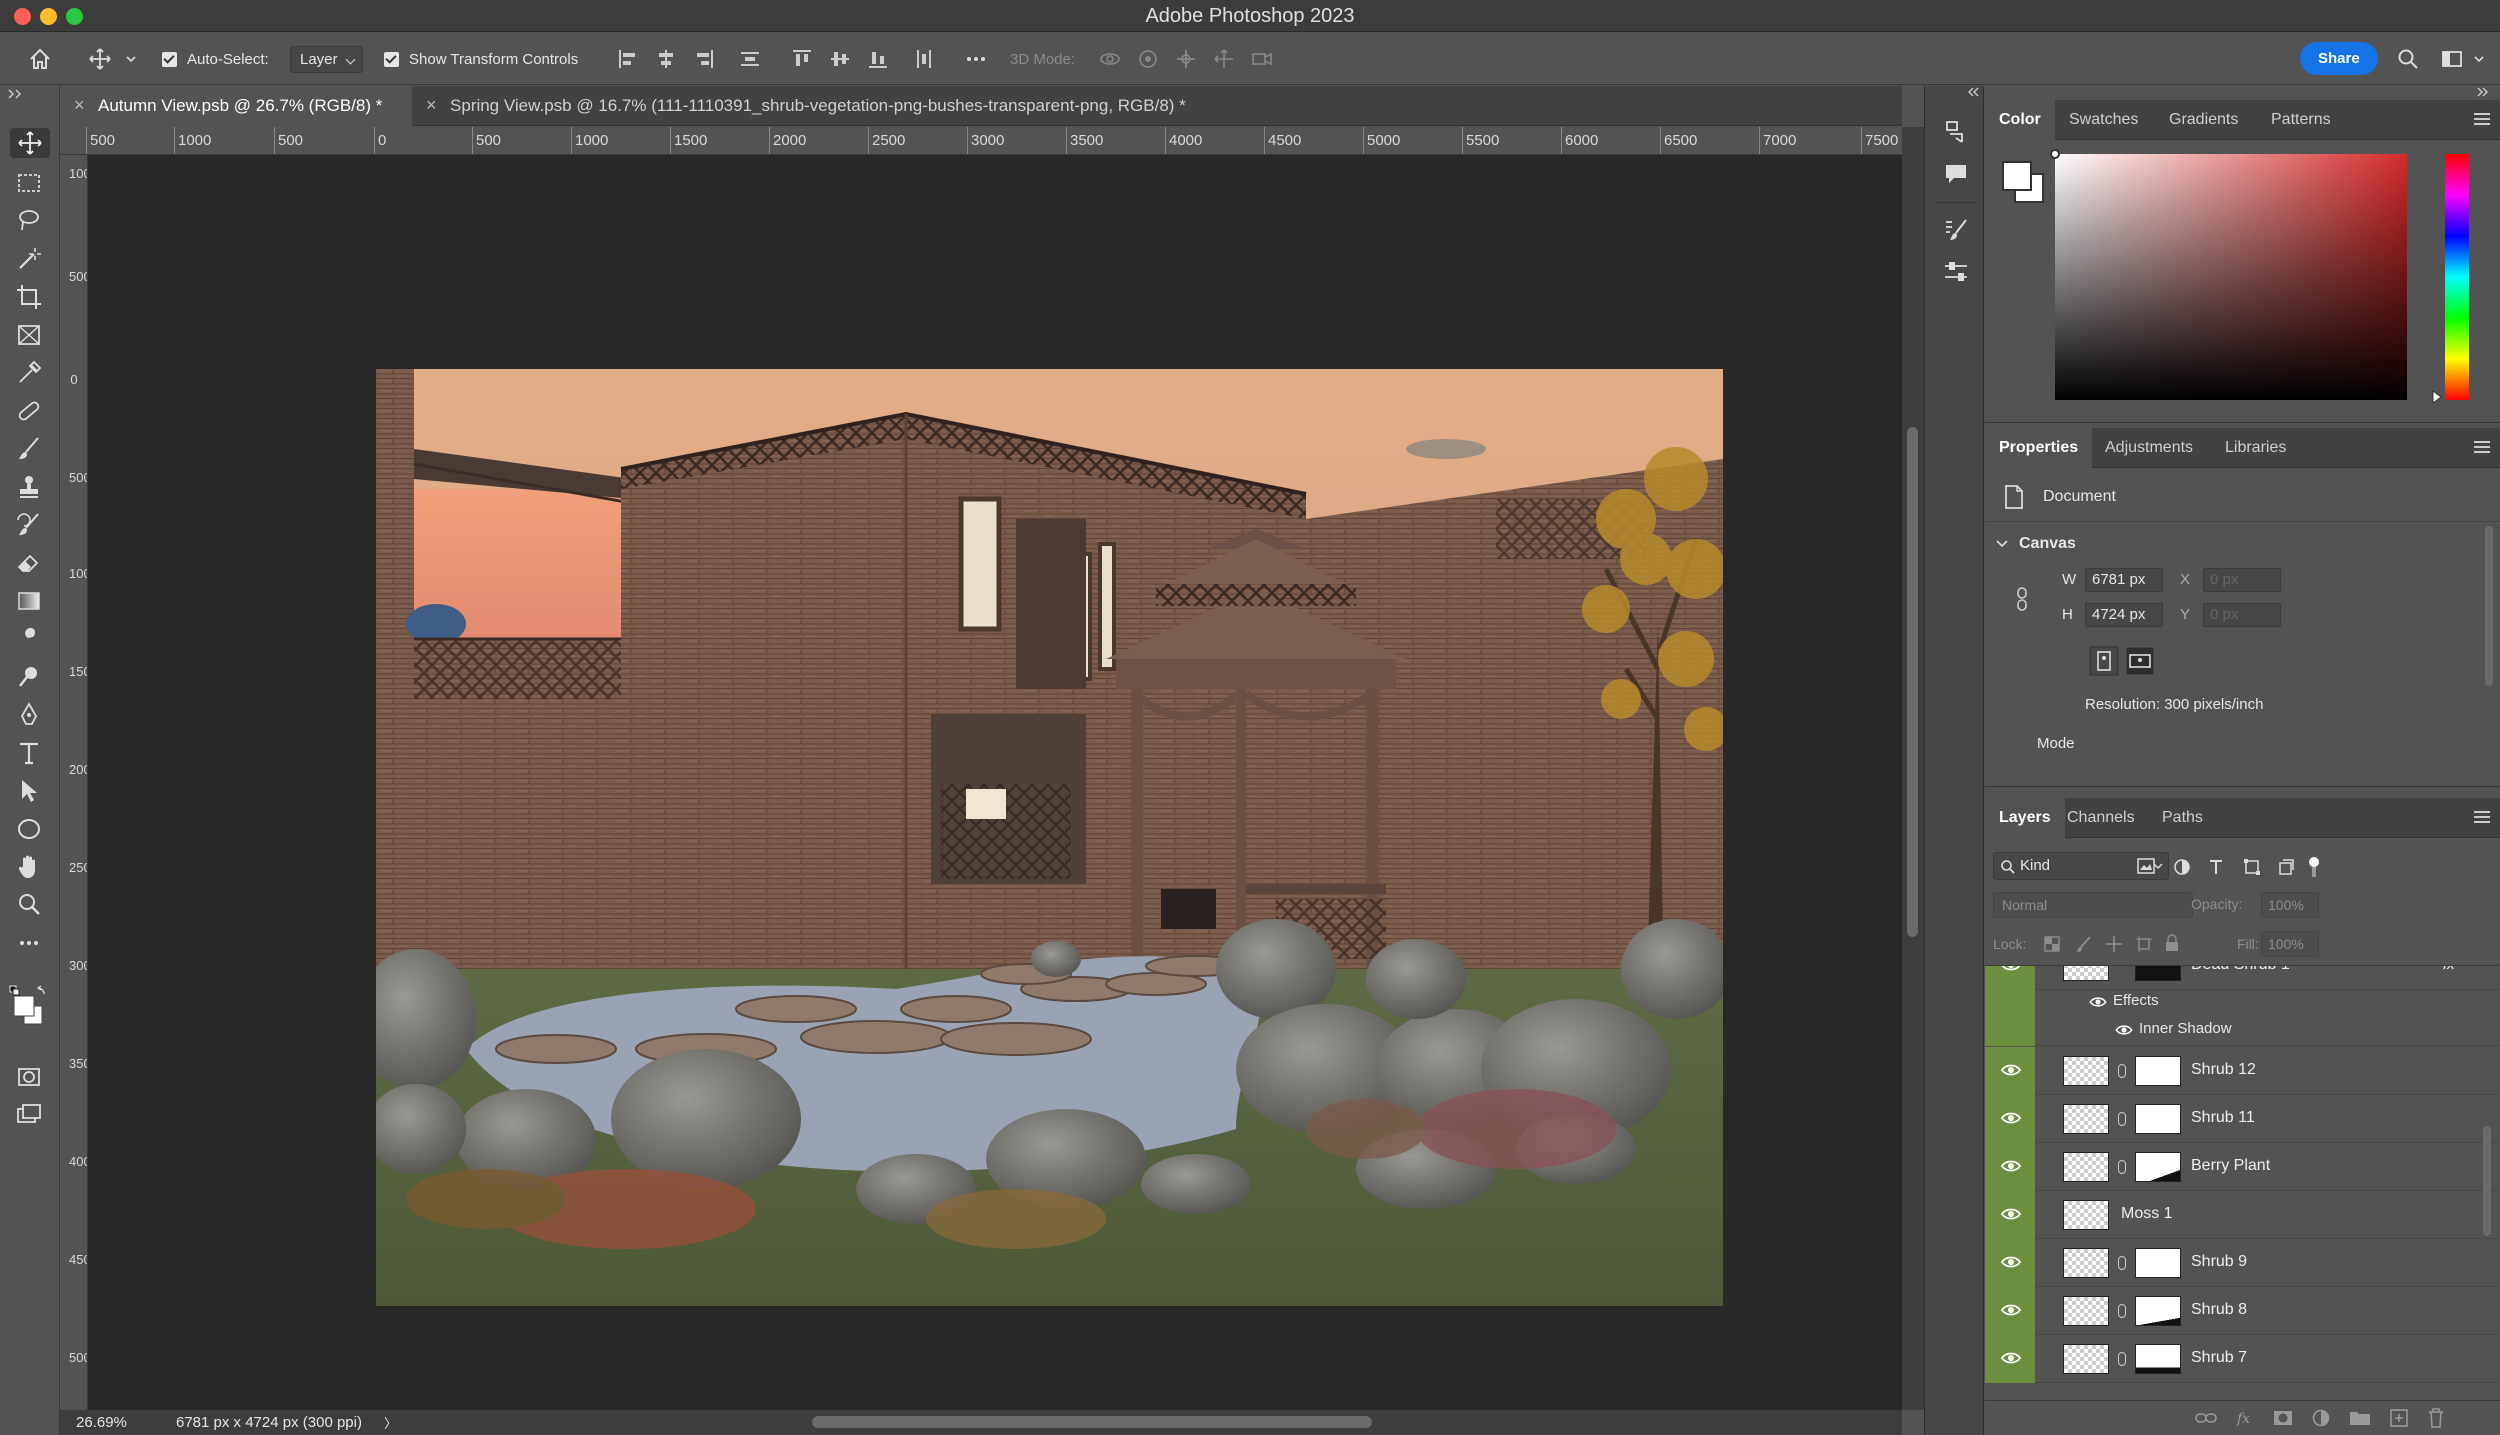 Image resolution: width=2500 pixels, height=1435 pixels. Describe the element at coordinates (2242, 580) in the screenshot. I see `canvas-x-input: 0 px` at that location.